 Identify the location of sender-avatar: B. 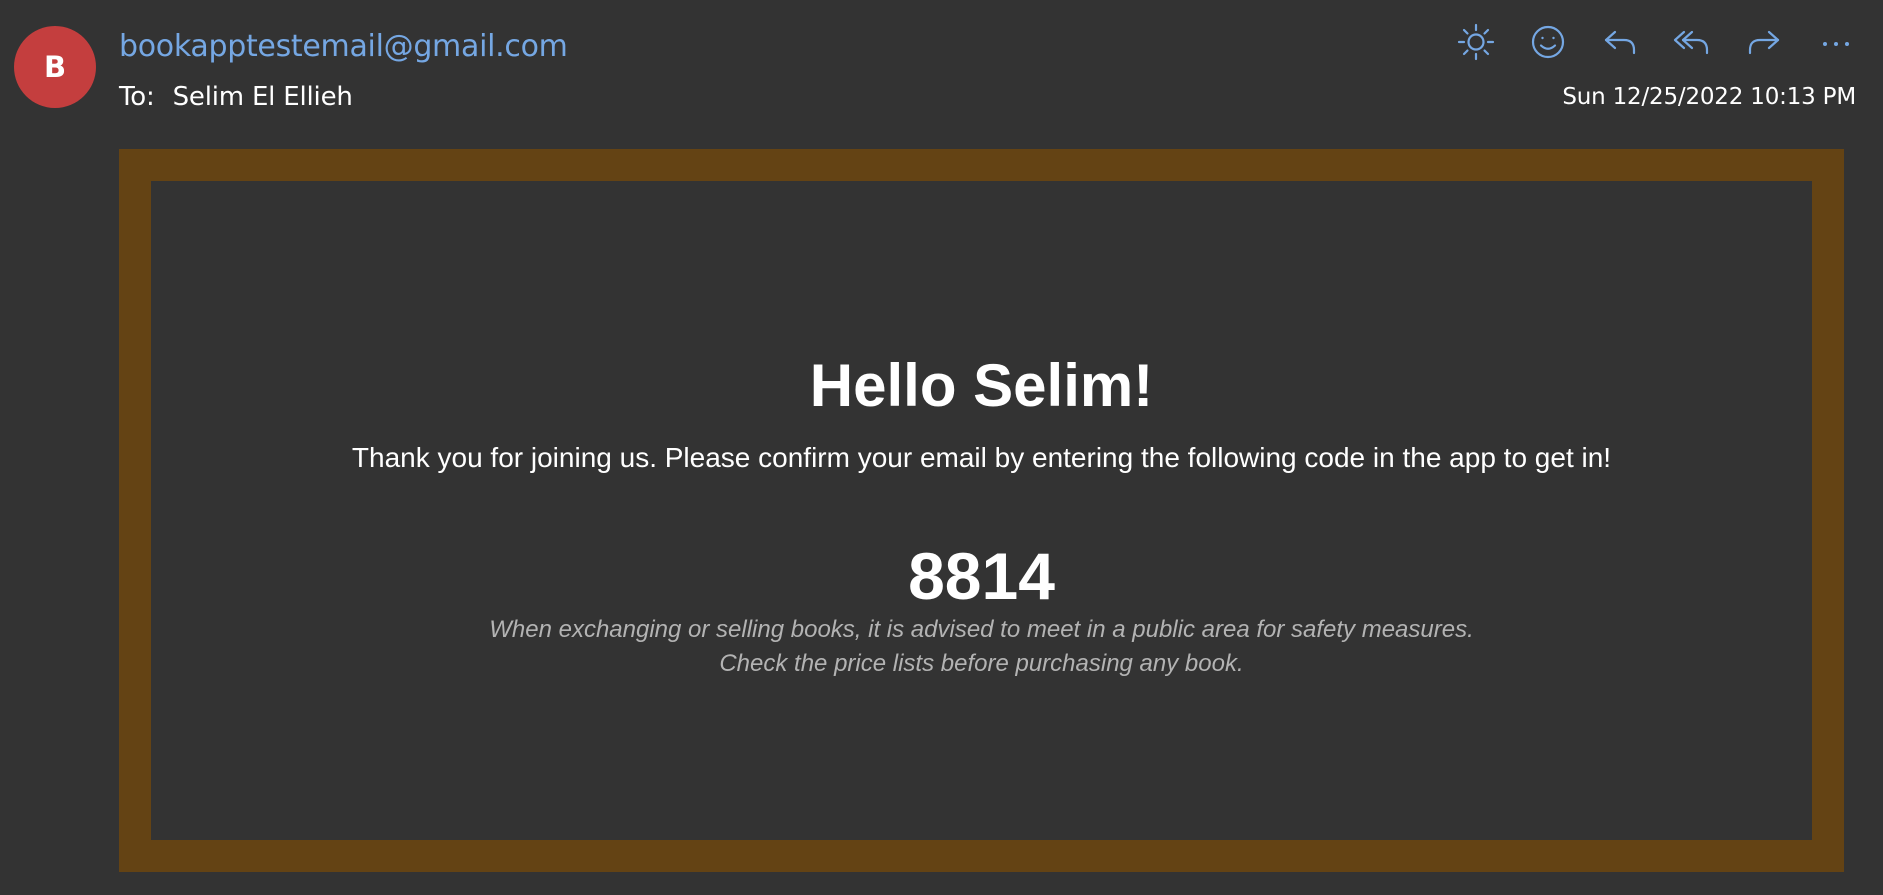
(55, 67).